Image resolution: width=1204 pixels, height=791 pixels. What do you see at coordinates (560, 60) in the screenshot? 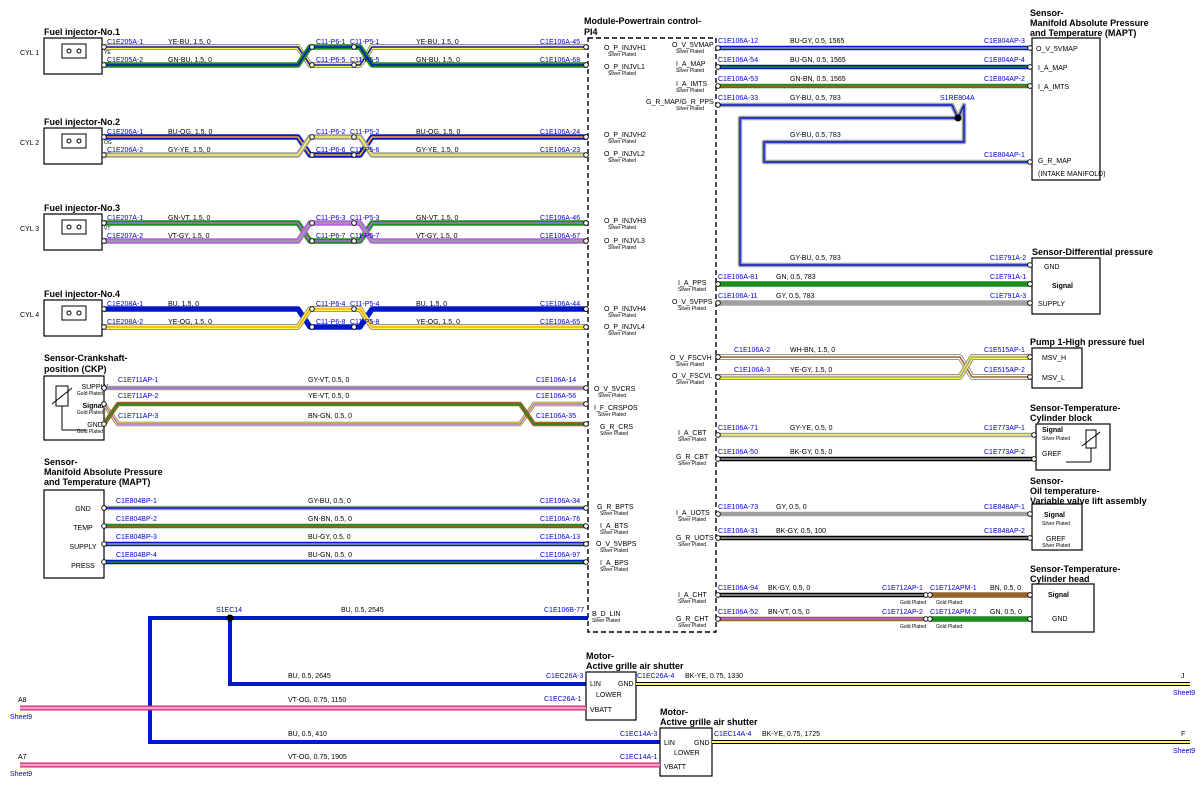
I see `connector-label: C1E106A-68` at bounding box center [560, 60].